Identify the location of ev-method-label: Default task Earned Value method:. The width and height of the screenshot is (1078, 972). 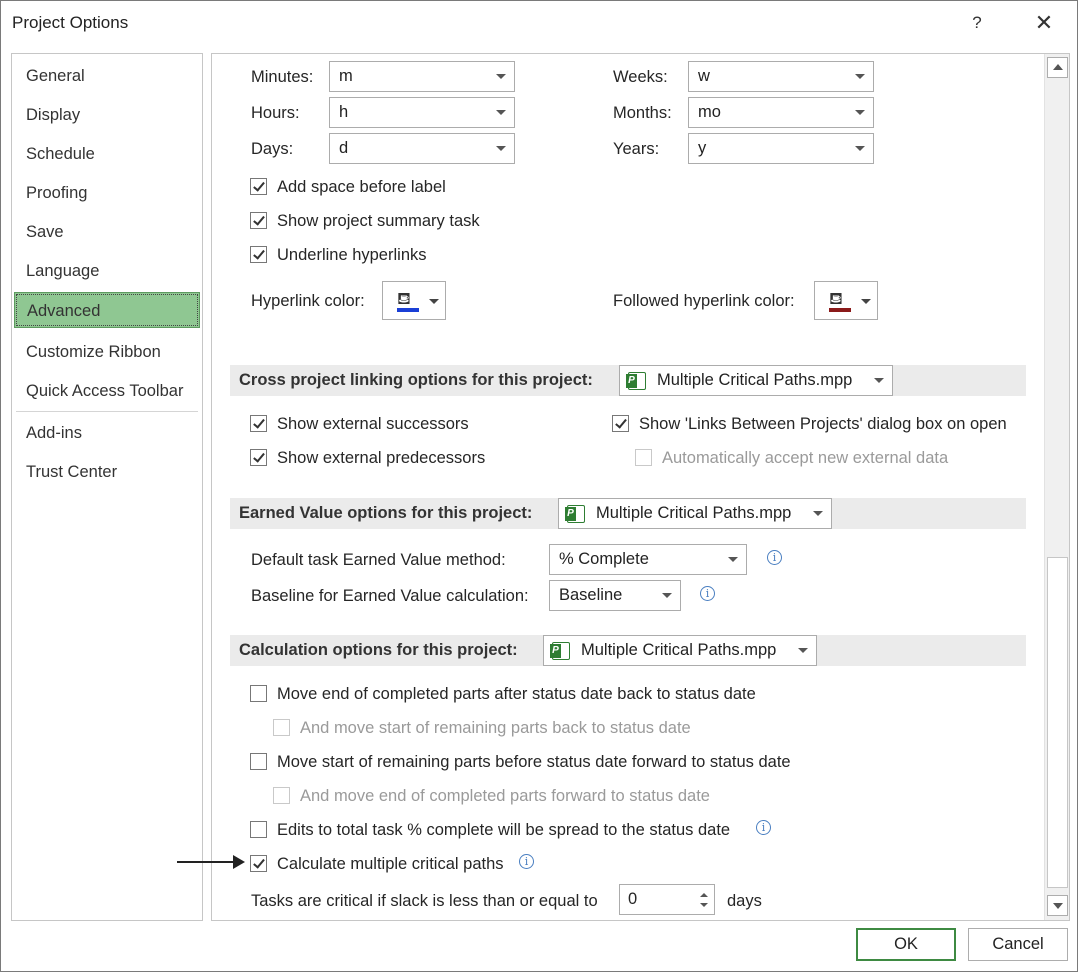
(378, 560).